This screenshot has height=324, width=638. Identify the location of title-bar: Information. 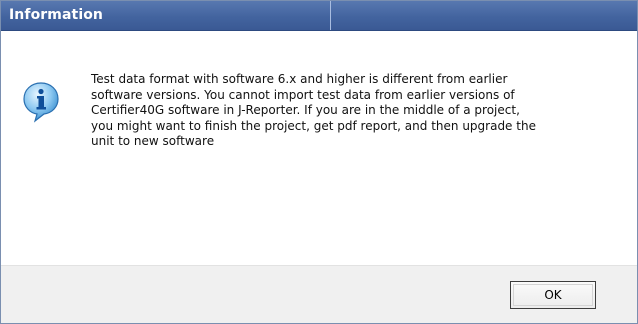
(319, 16).